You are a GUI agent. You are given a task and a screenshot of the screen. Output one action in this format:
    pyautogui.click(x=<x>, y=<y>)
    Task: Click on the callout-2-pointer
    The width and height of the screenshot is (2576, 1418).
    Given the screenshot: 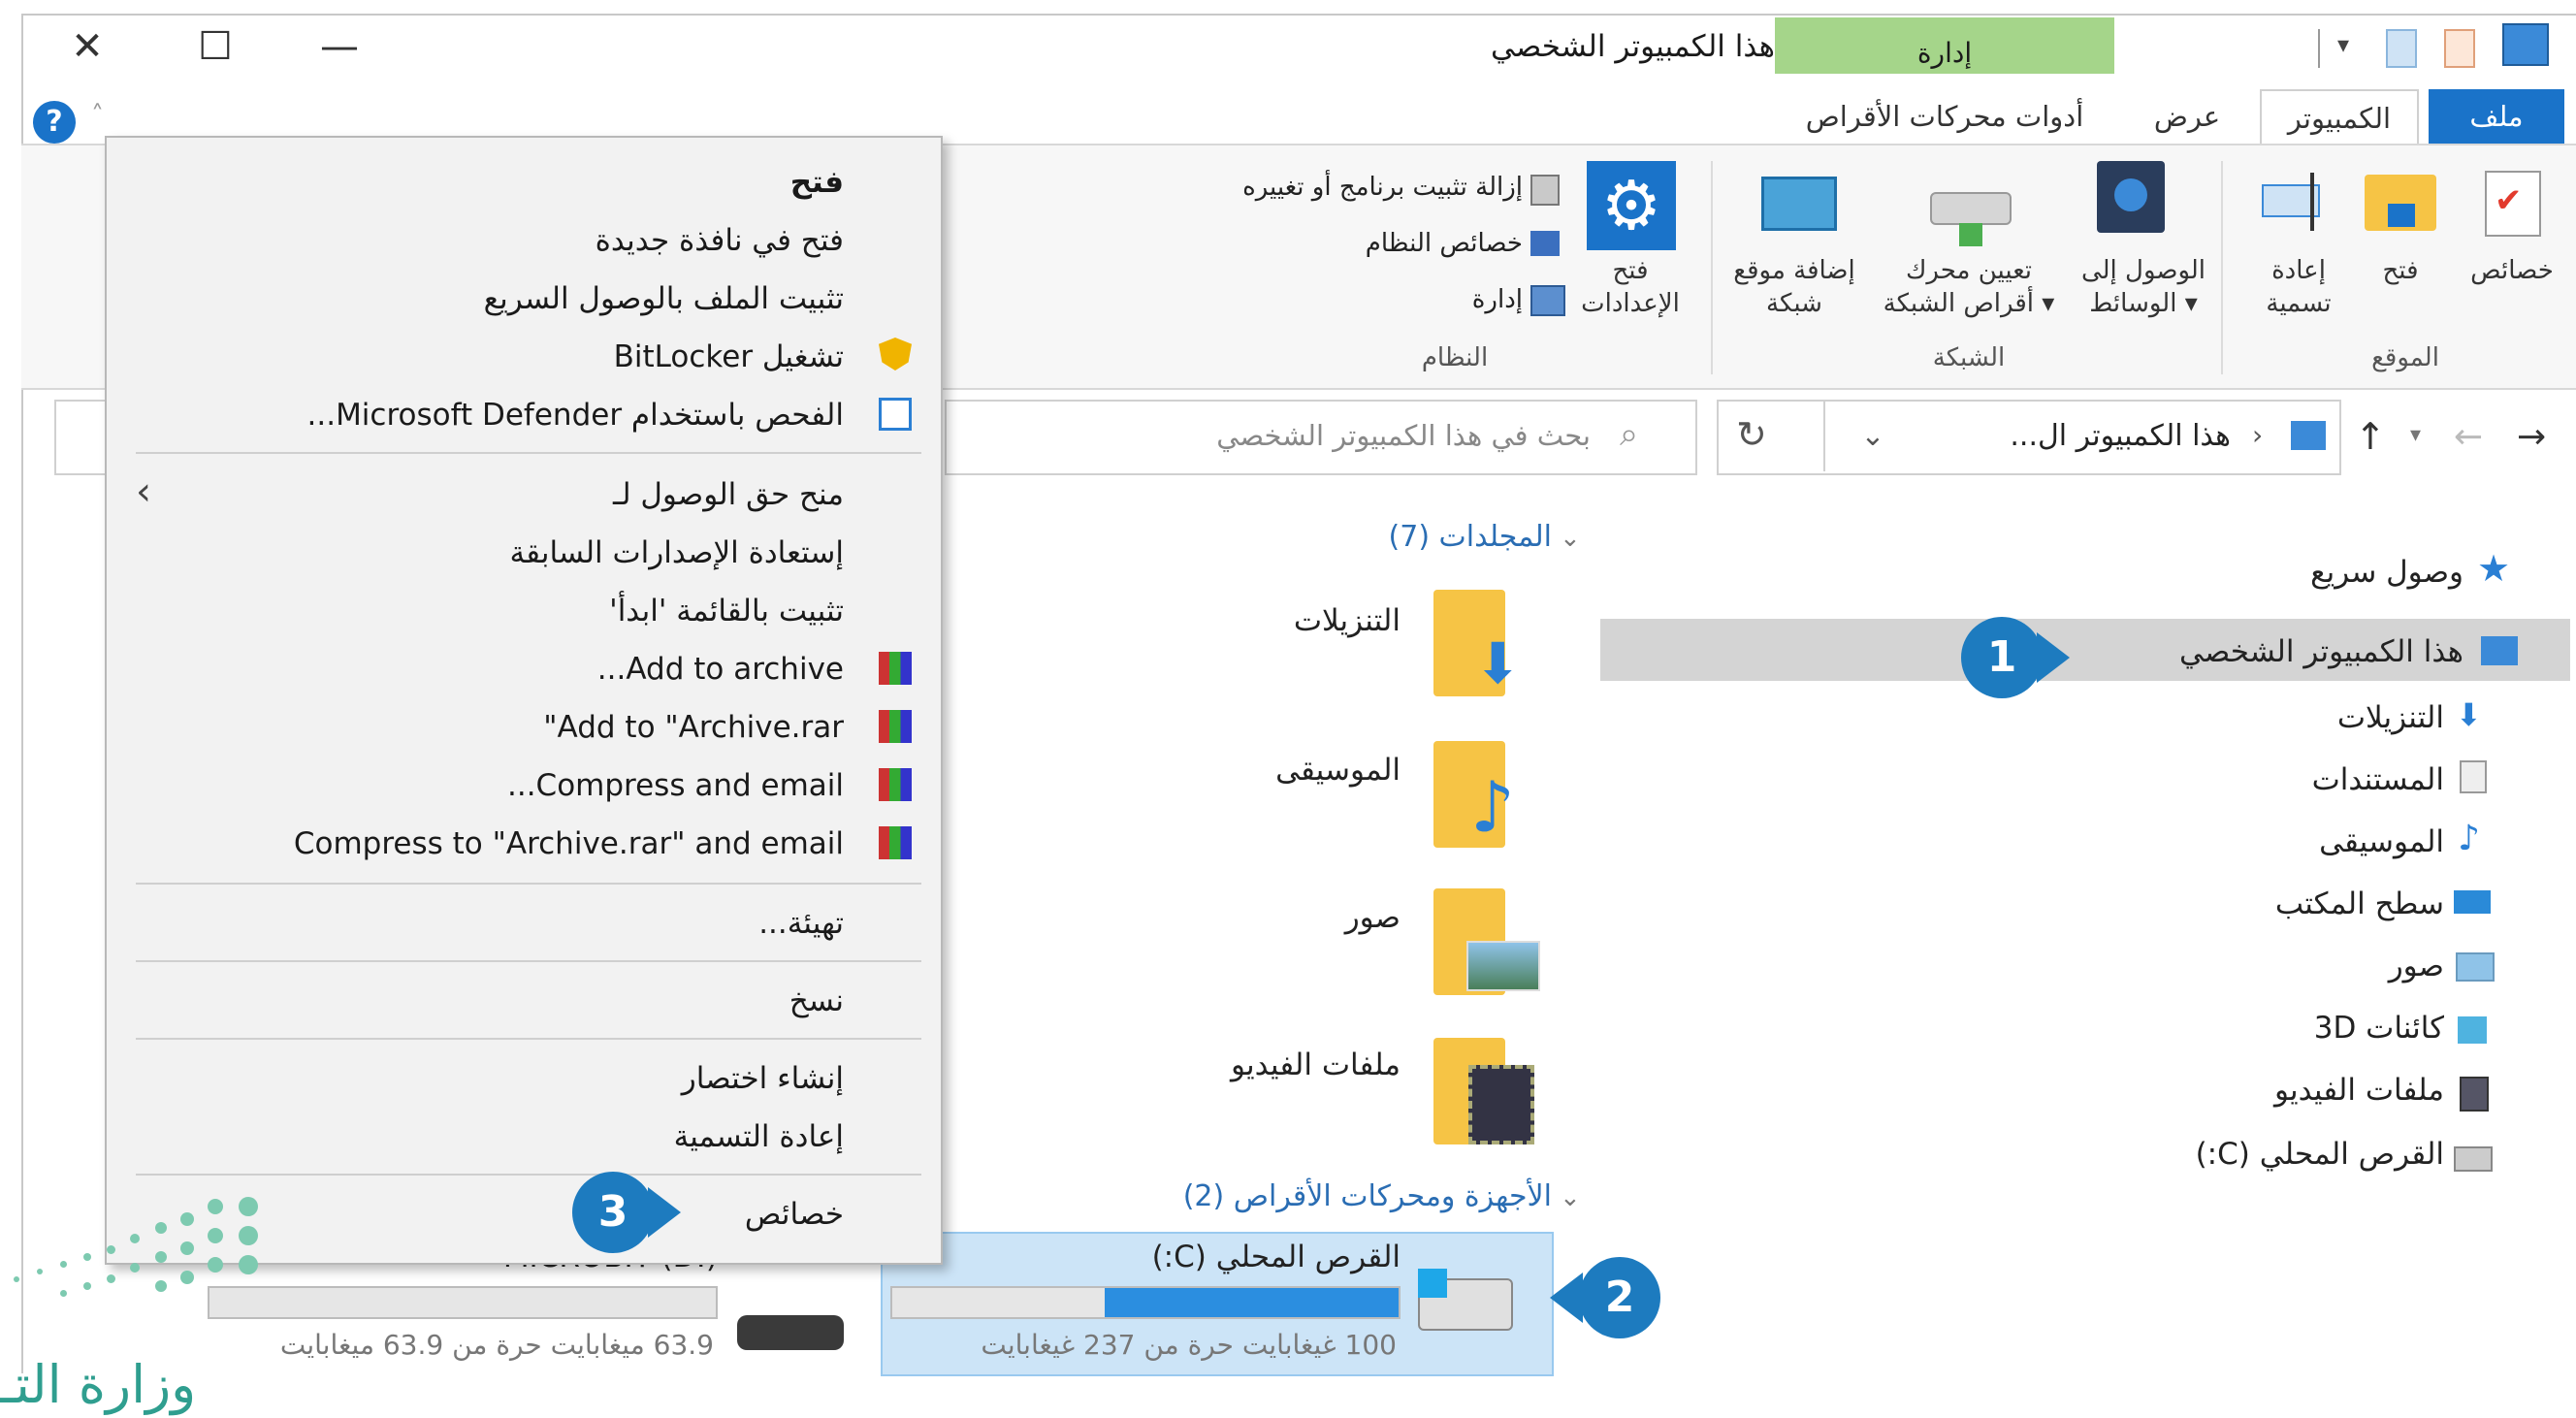 What is the action you would take?
    pyautogui.click(x=1566, y=1298)
    